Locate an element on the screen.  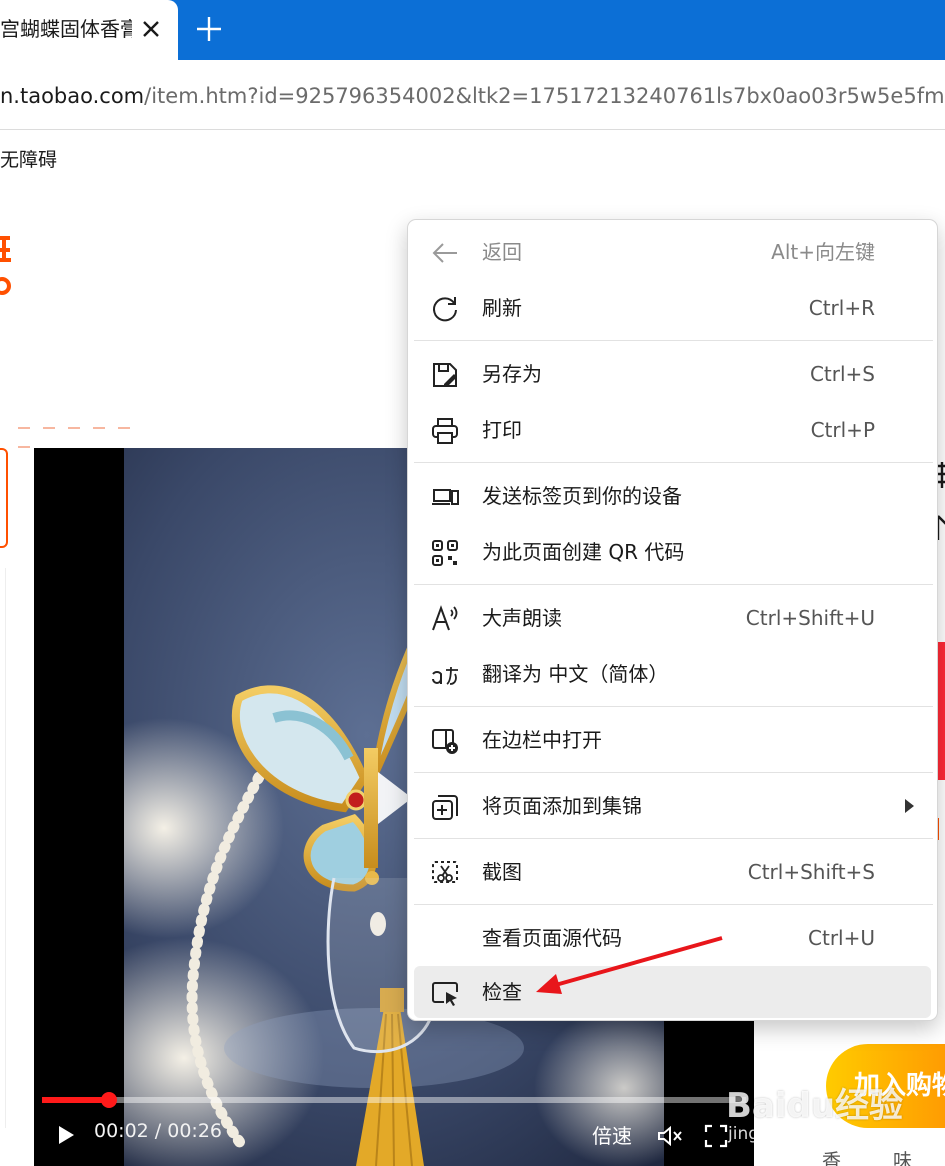
menu-shortcut: Ctrl+R is located at coordinates (841, 308).